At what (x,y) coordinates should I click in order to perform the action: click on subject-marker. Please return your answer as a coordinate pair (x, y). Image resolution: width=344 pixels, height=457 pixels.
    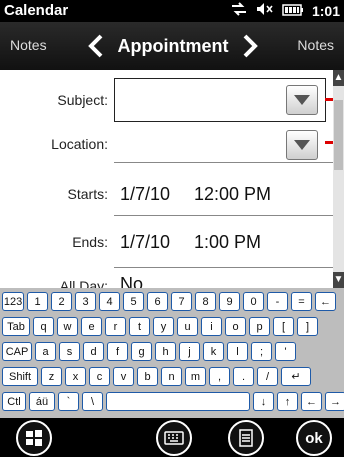
    Looking at the image, I should click on (329, 99).